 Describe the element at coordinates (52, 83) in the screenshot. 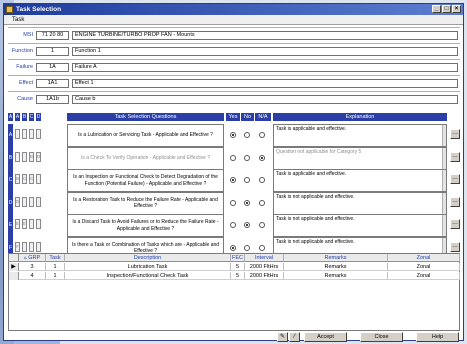

I see `effect-code-field: 1A1` at that location.